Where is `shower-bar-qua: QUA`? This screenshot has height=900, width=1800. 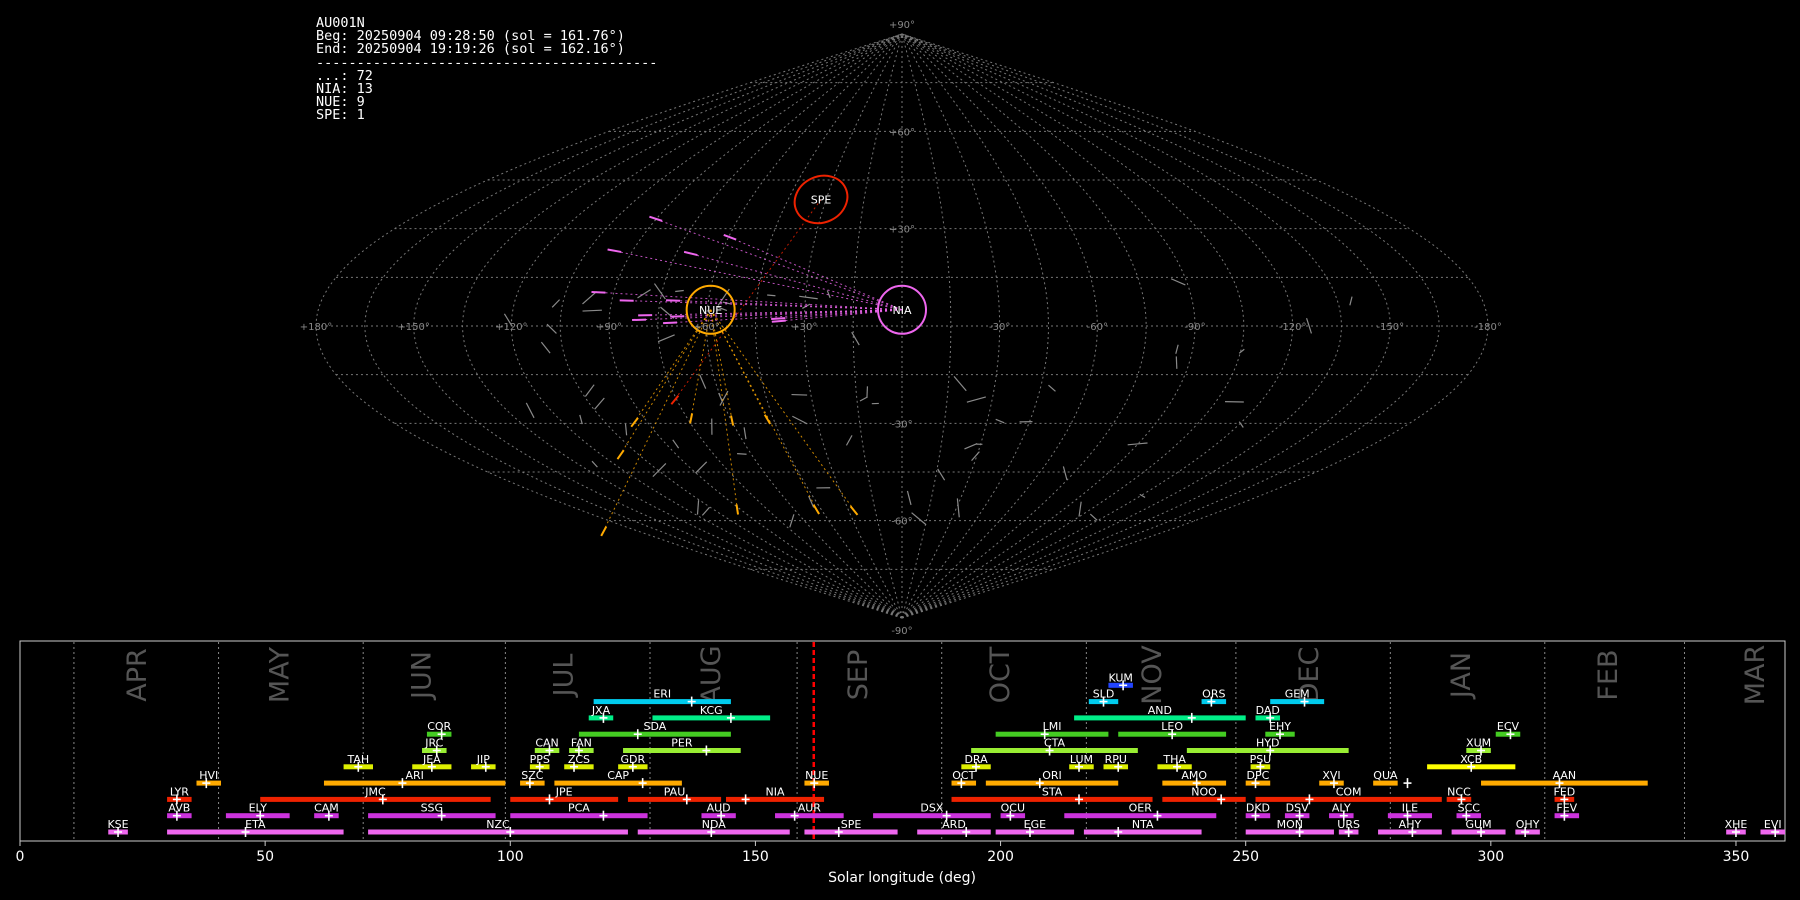
shower-bar-qua: QUA is located at coordinates (1392, 779).